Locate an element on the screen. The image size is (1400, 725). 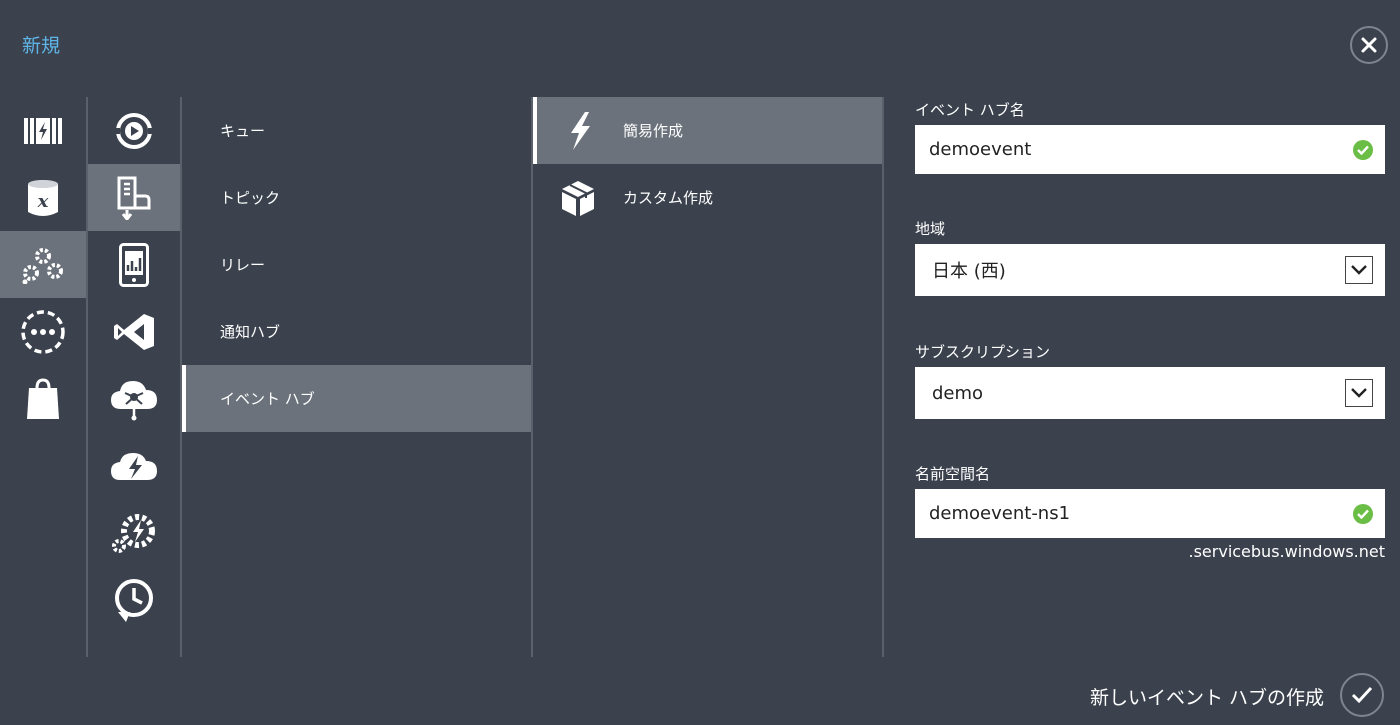
service-scheduler is located at coordinates (134, 599).